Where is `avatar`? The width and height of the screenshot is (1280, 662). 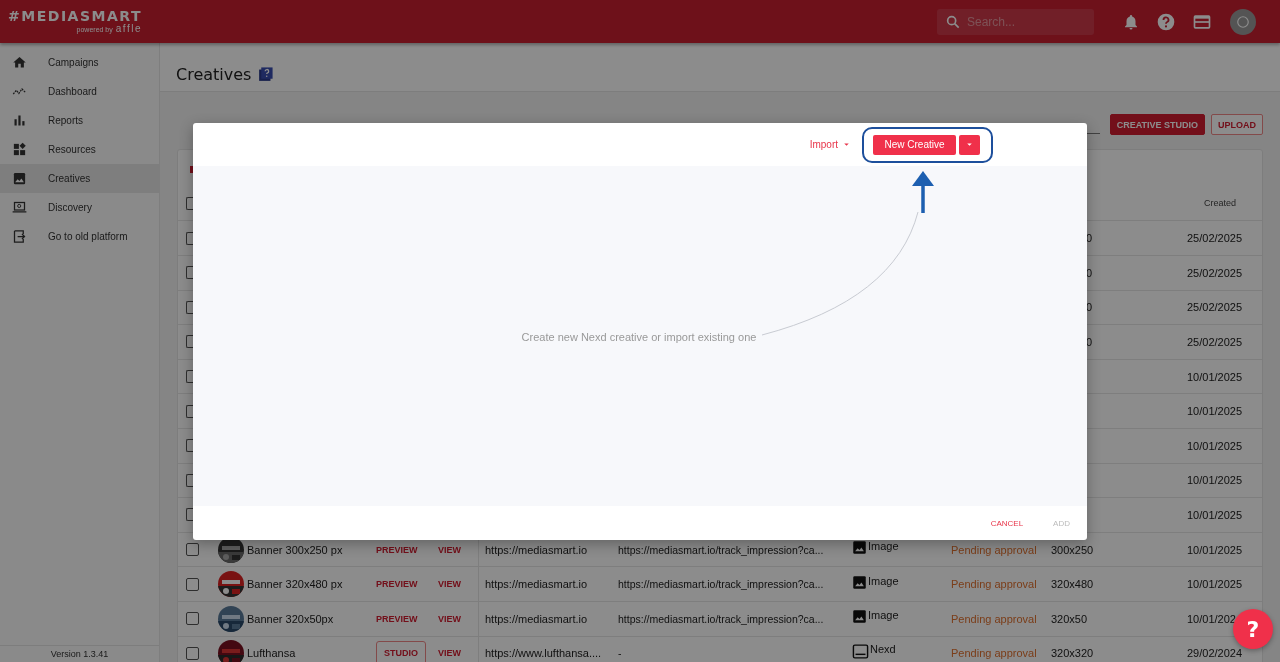
avatar is located at coordinates (1243, 21).